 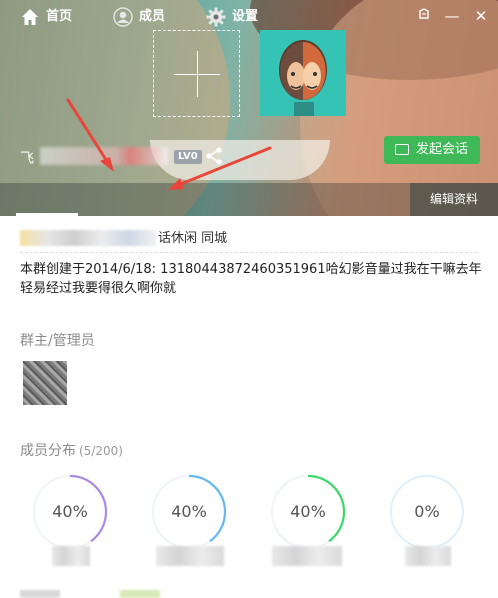 I want to click on distribution-ring: 0%, so click(x=427, y=512).